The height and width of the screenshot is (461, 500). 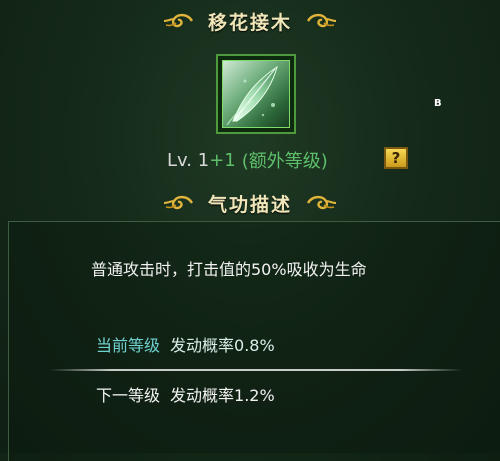 I want to click on skill-icon-frame, so click(x=256, y=94).